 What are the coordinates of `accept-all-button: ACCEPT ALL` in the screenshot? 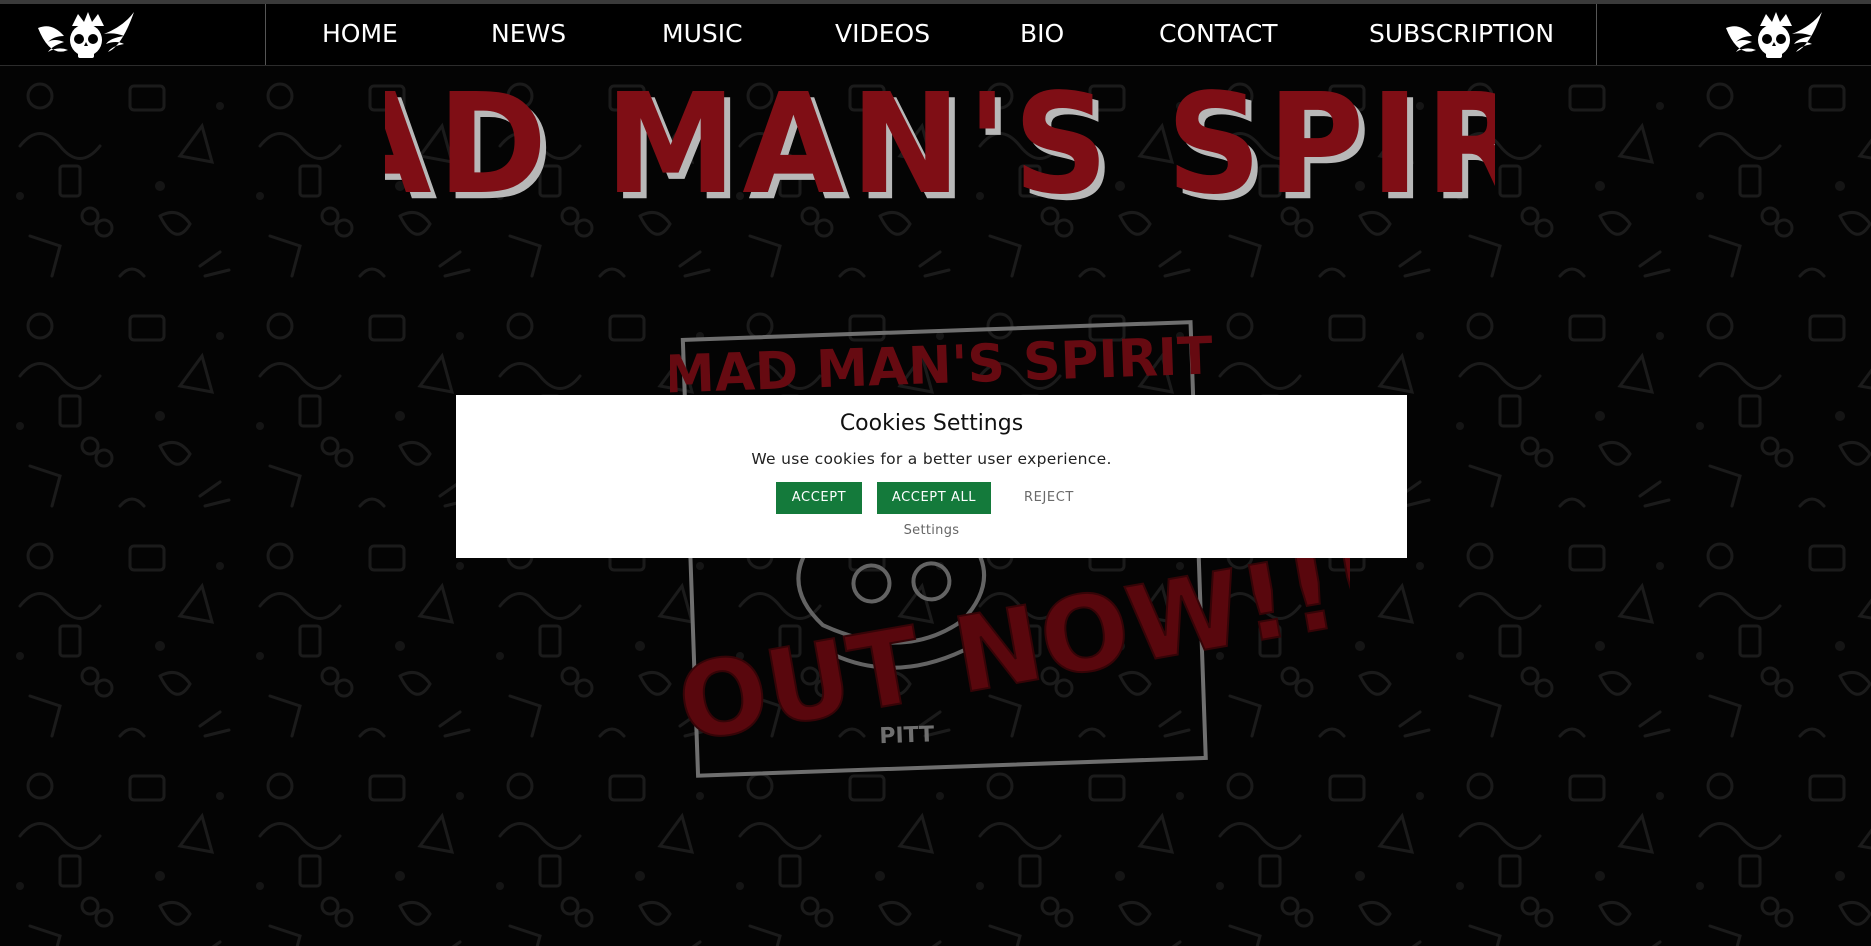 It's located at (934, 498).